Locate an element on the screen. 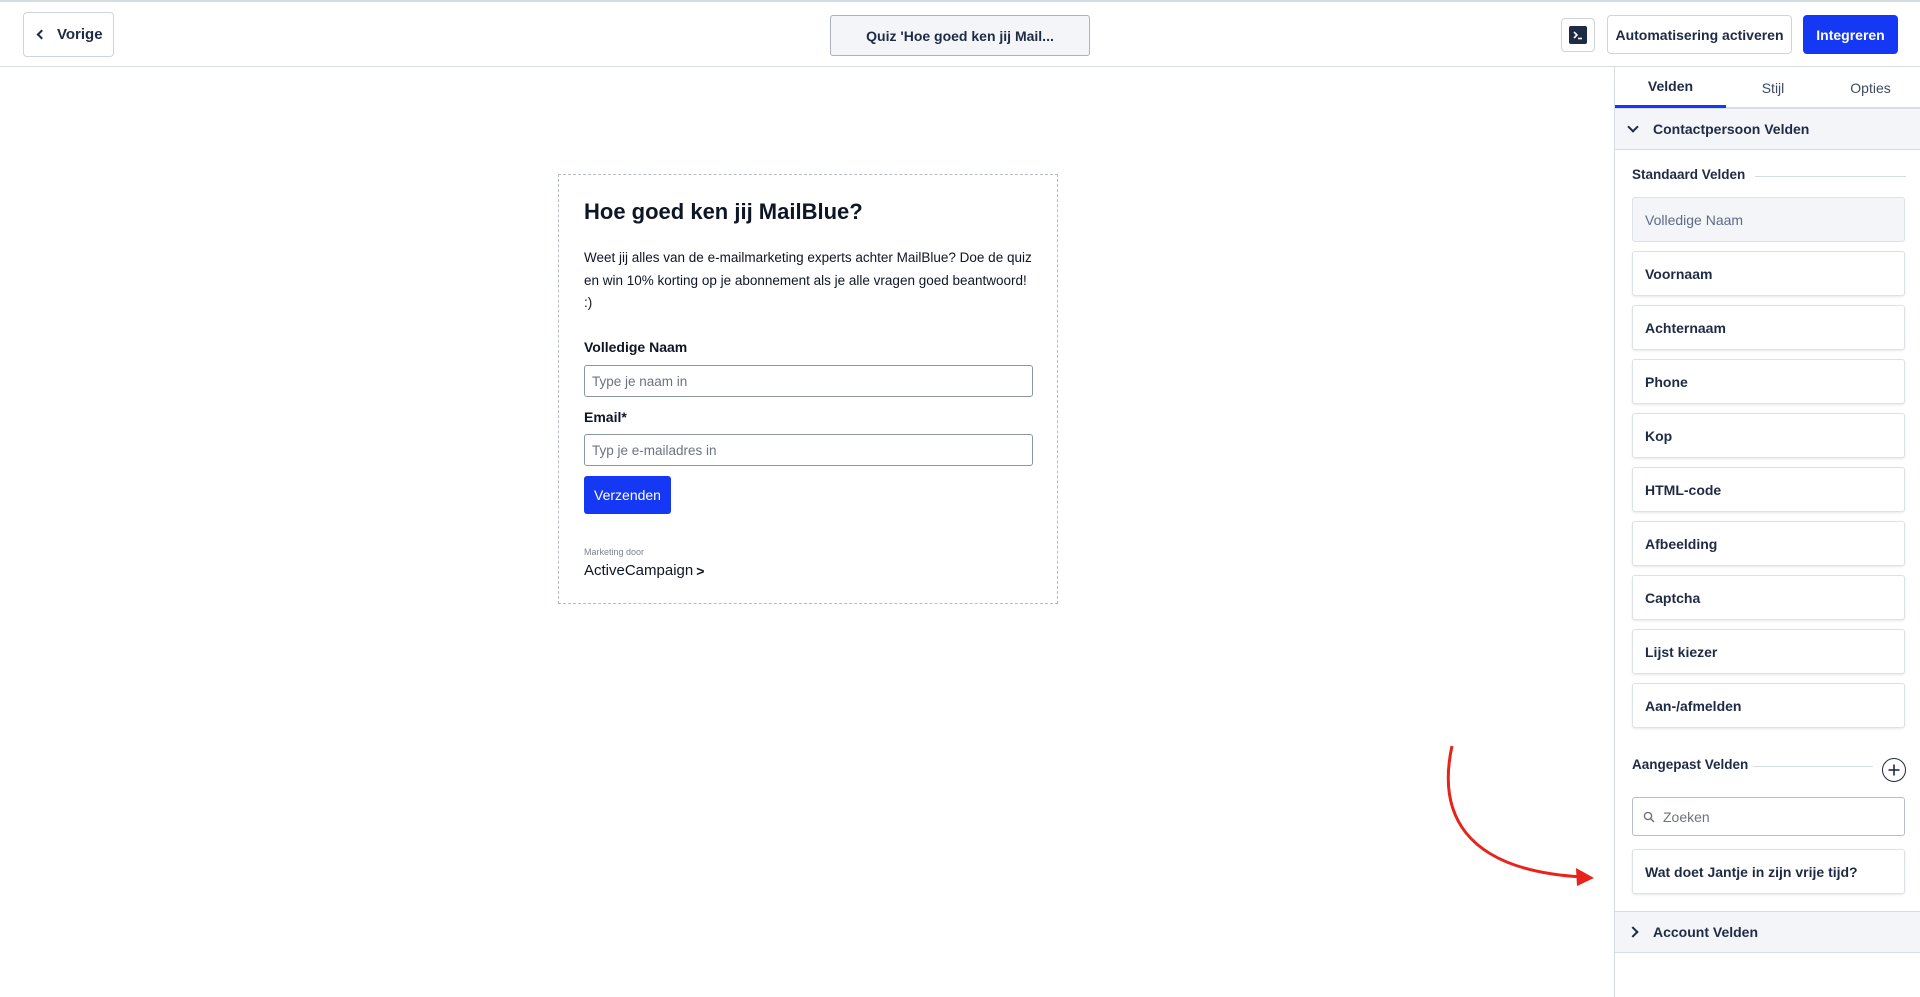 This screenshot has width=1920, height=997. integrate-button: Integreren is located at coordinates (1850, 34).